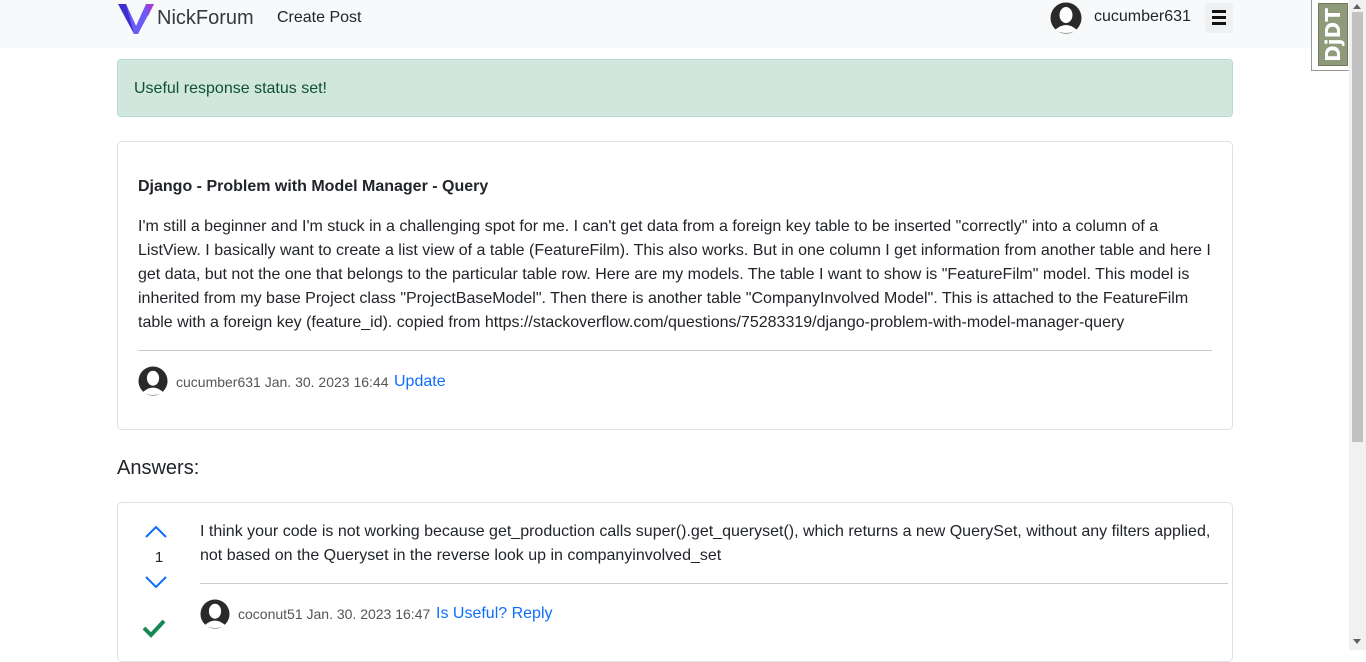 This screenshot has width=1366, height=662. I want to click on vote-count: 1, so click(159, 557).